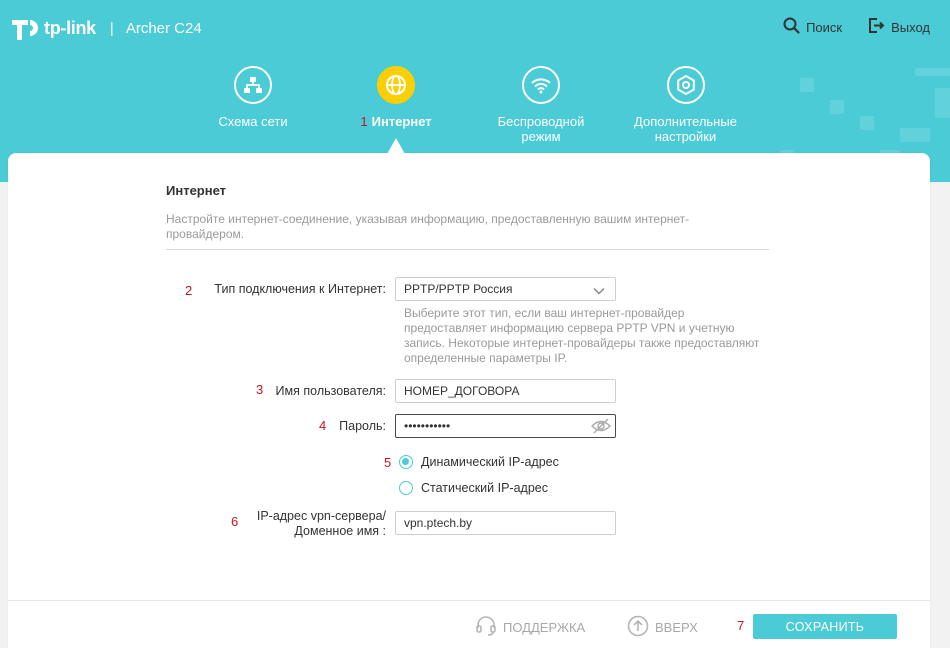 The height and width of the screenshot is (648, 950). What do you see at coordinates (105, 28) in the screenshot?
I see `tp-link-logo: tp-link | Archer C24` at bounding box center [105, 28].